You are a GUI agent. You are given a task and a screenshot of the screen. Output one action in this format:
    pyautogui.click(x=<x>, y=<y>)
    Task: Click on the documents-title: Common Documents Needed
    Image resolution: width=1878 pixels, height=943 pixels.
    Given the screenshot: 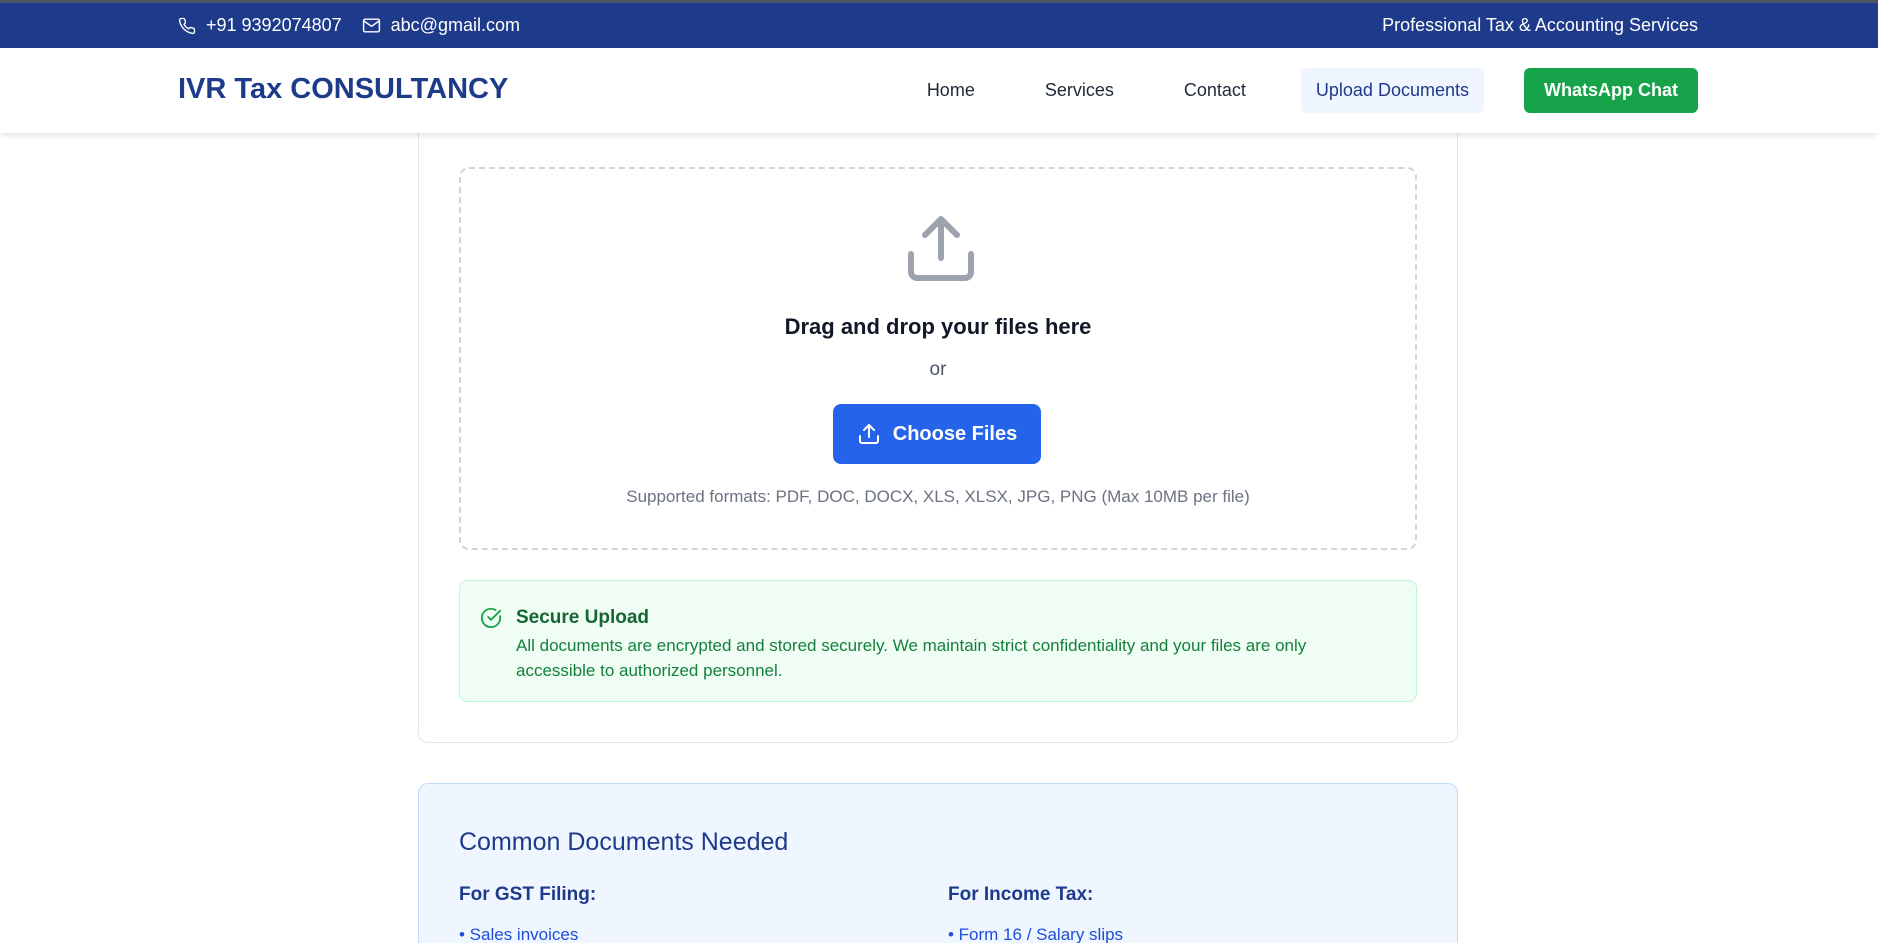 What is the action you would take?
    pyautogui.click(x=624, y=842)
    